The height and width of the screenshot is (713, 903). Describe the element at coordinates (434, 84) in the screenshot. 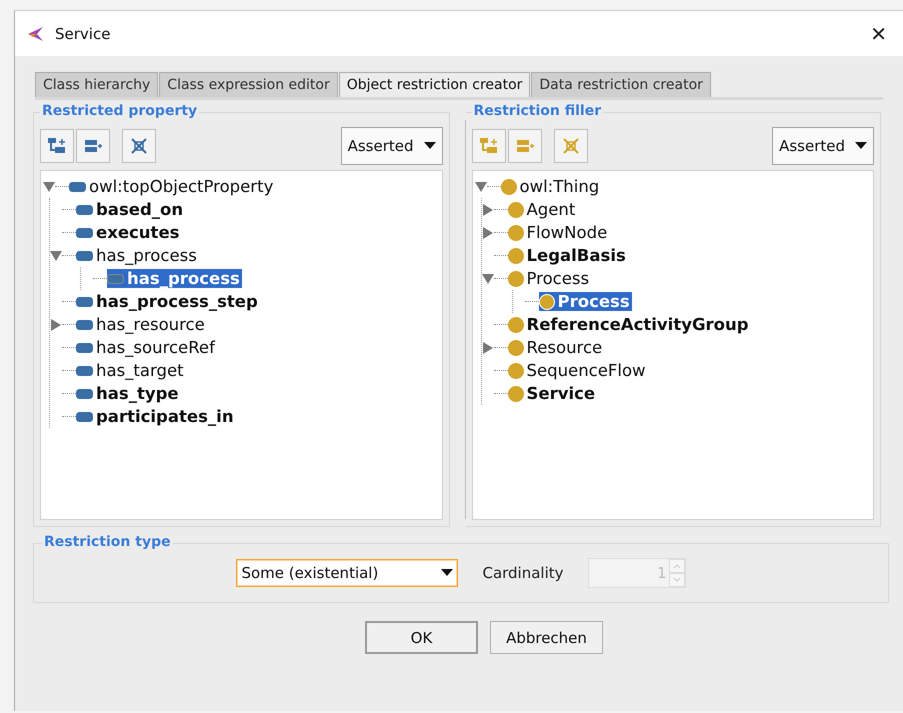

I see `tab: Object restriction creator` at that location.